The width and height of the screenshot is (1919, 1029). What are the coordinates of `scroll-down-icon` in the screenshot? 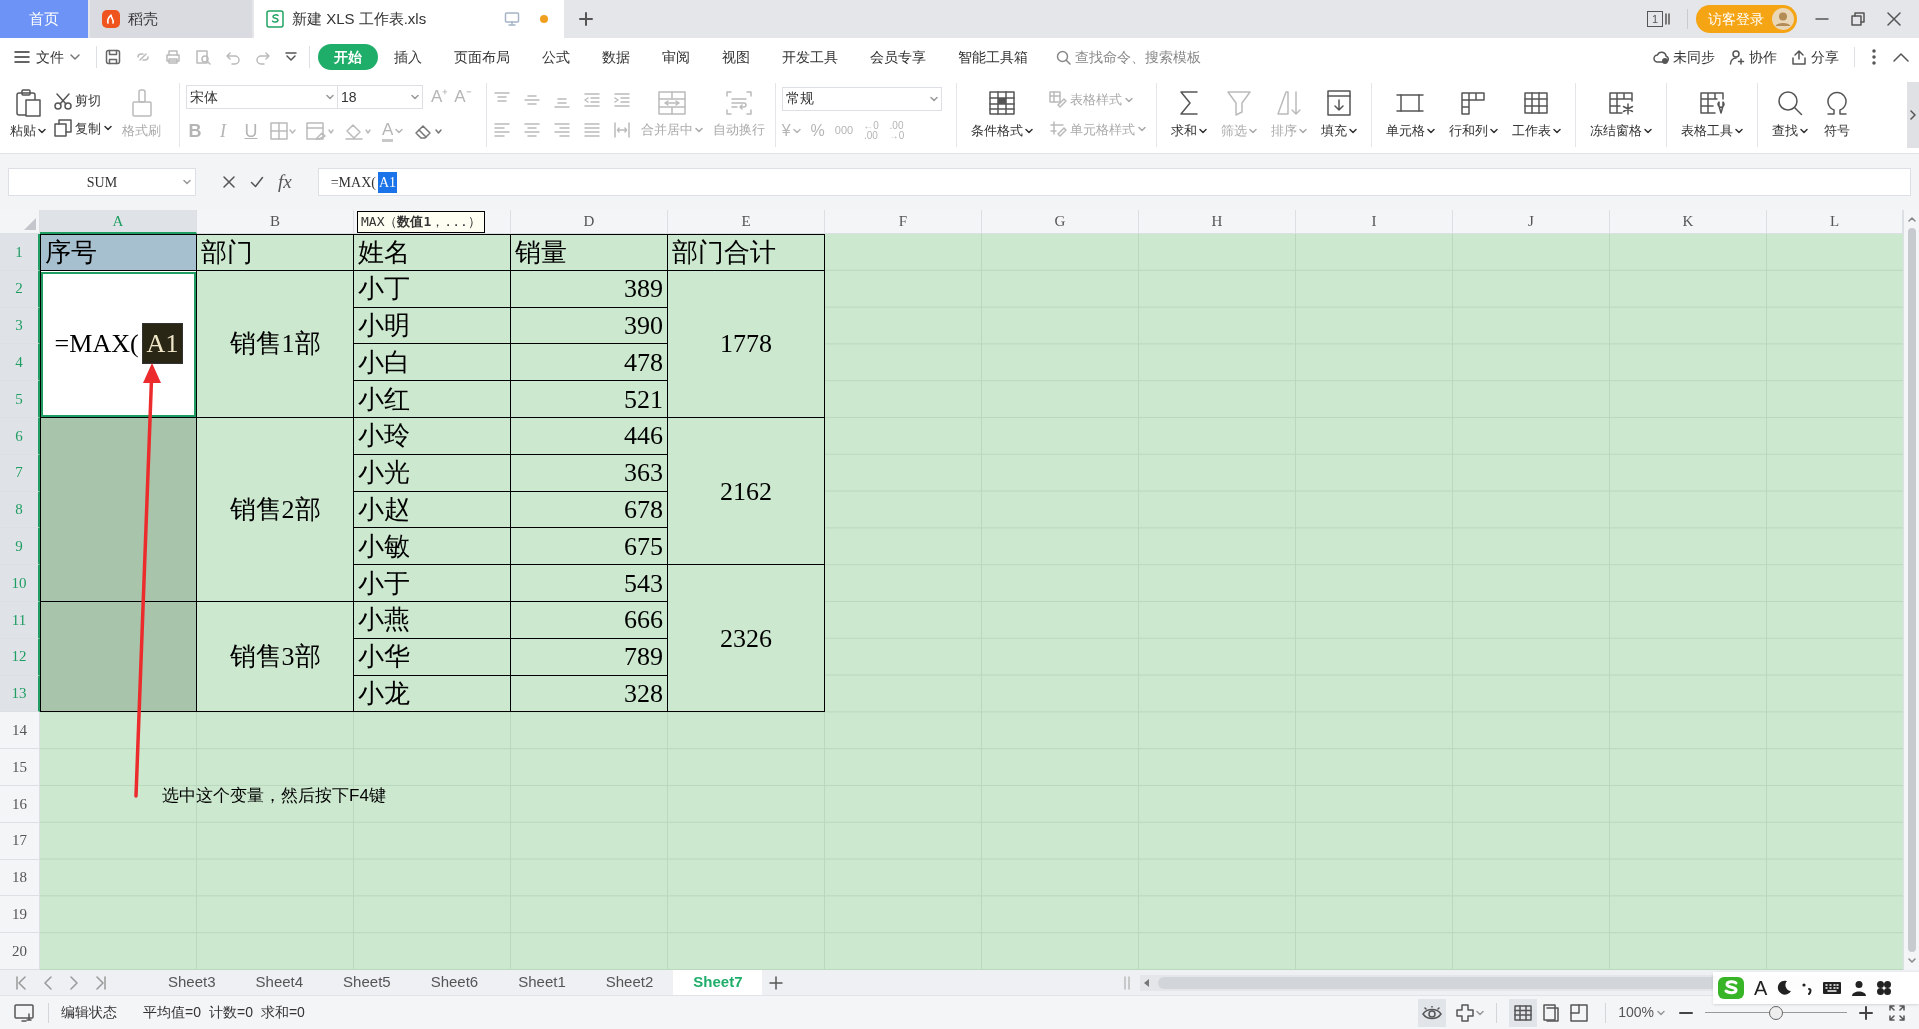 It's located at (1911, 961).